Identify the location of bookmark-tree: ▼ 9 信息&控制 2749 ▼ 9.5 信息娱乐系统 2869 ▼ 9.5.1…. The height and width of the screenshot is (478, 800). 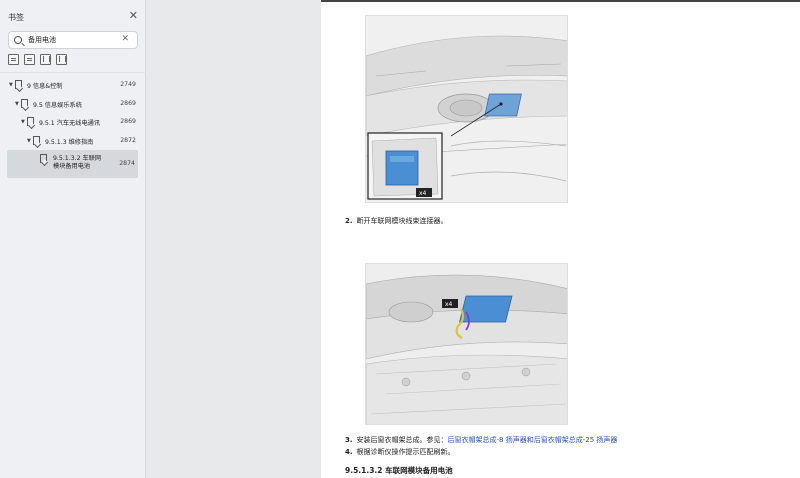
(73, 127).